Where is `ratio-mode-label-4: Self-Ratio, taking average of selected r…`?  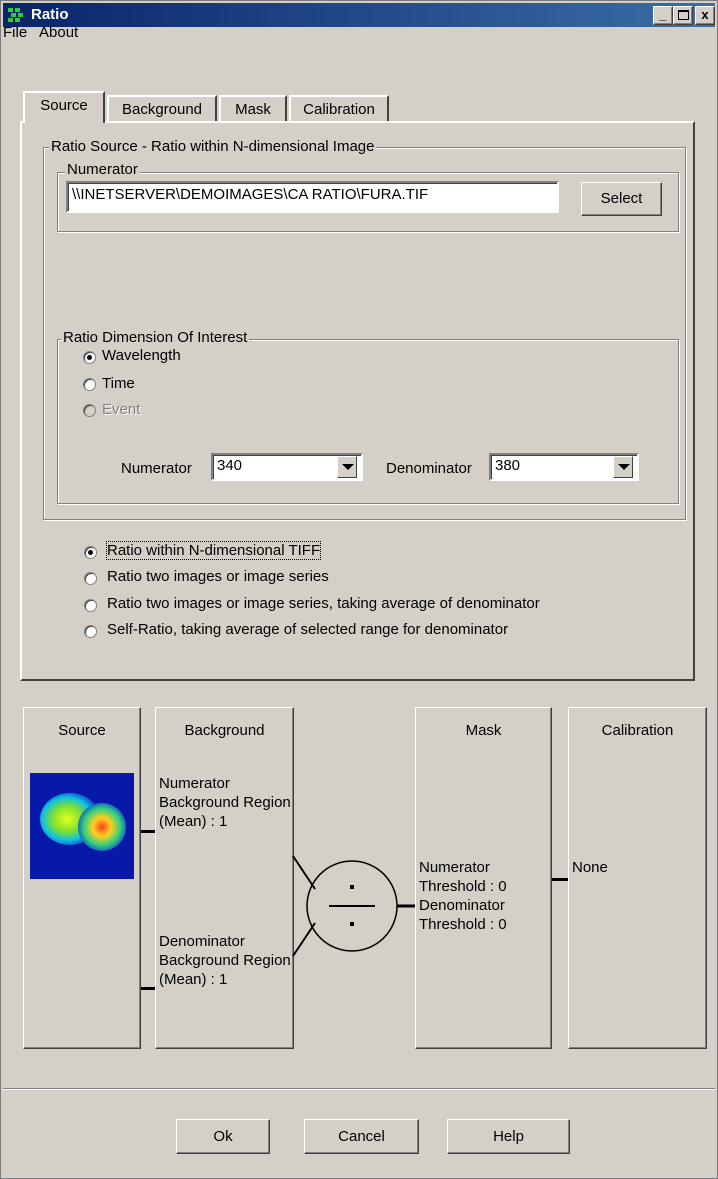
ratio-mode-label-4: Self-Ratio, taking average of selected r… is located at coordinates (308, 629).